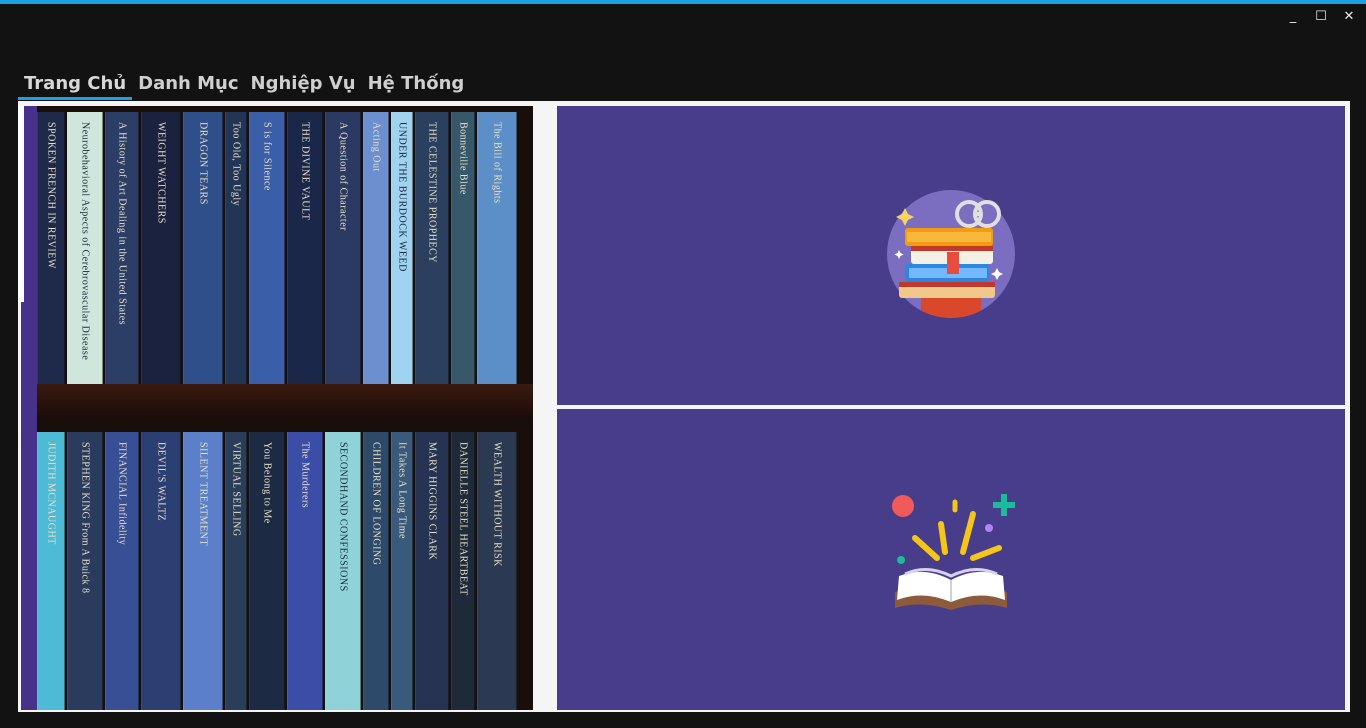 This screenshot has width=1366, height=728. Describe the element at coordinates (1349, 16) in the screenshot. I see `close-button: ✕` at that location.